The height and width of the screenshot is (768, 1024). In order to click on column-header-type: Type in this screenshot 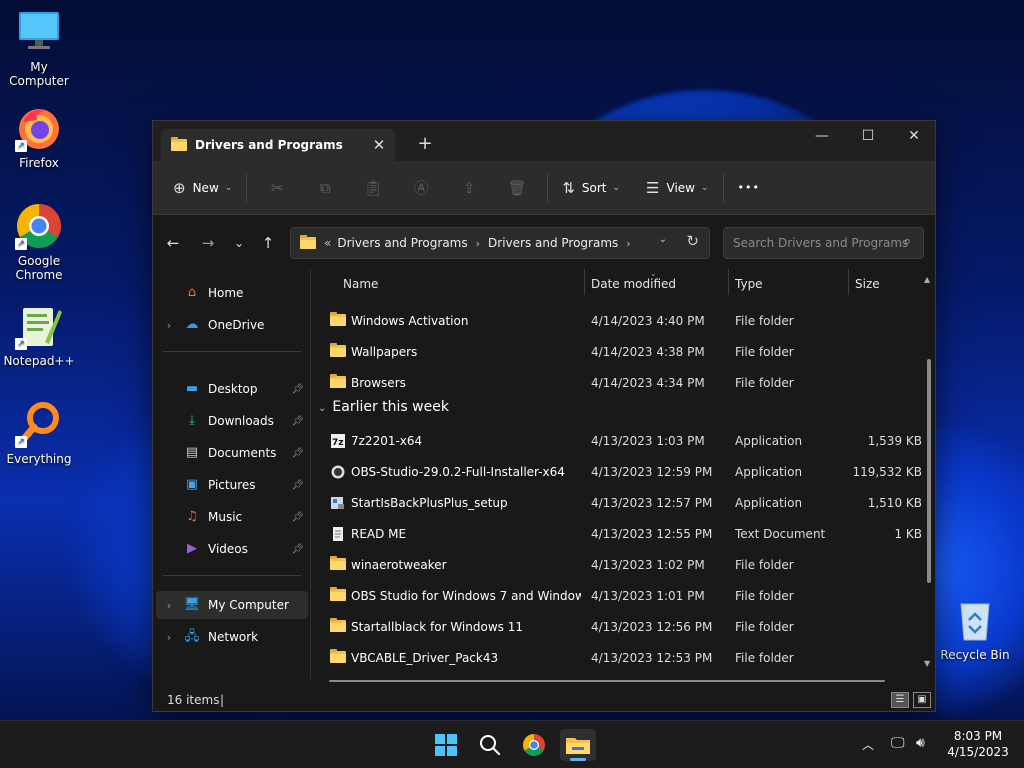, I will do `click(749, 284)`.